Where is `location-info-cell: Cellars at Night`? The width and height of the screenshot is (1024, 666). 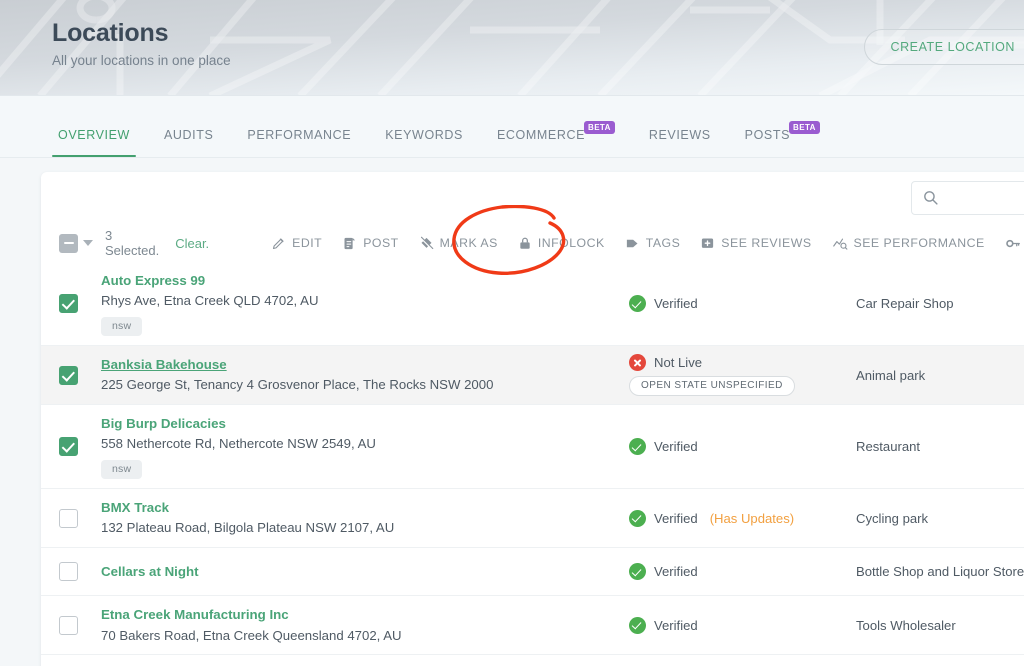 location-info-cell: Cellars at Night is located at coordinates (365, 571).